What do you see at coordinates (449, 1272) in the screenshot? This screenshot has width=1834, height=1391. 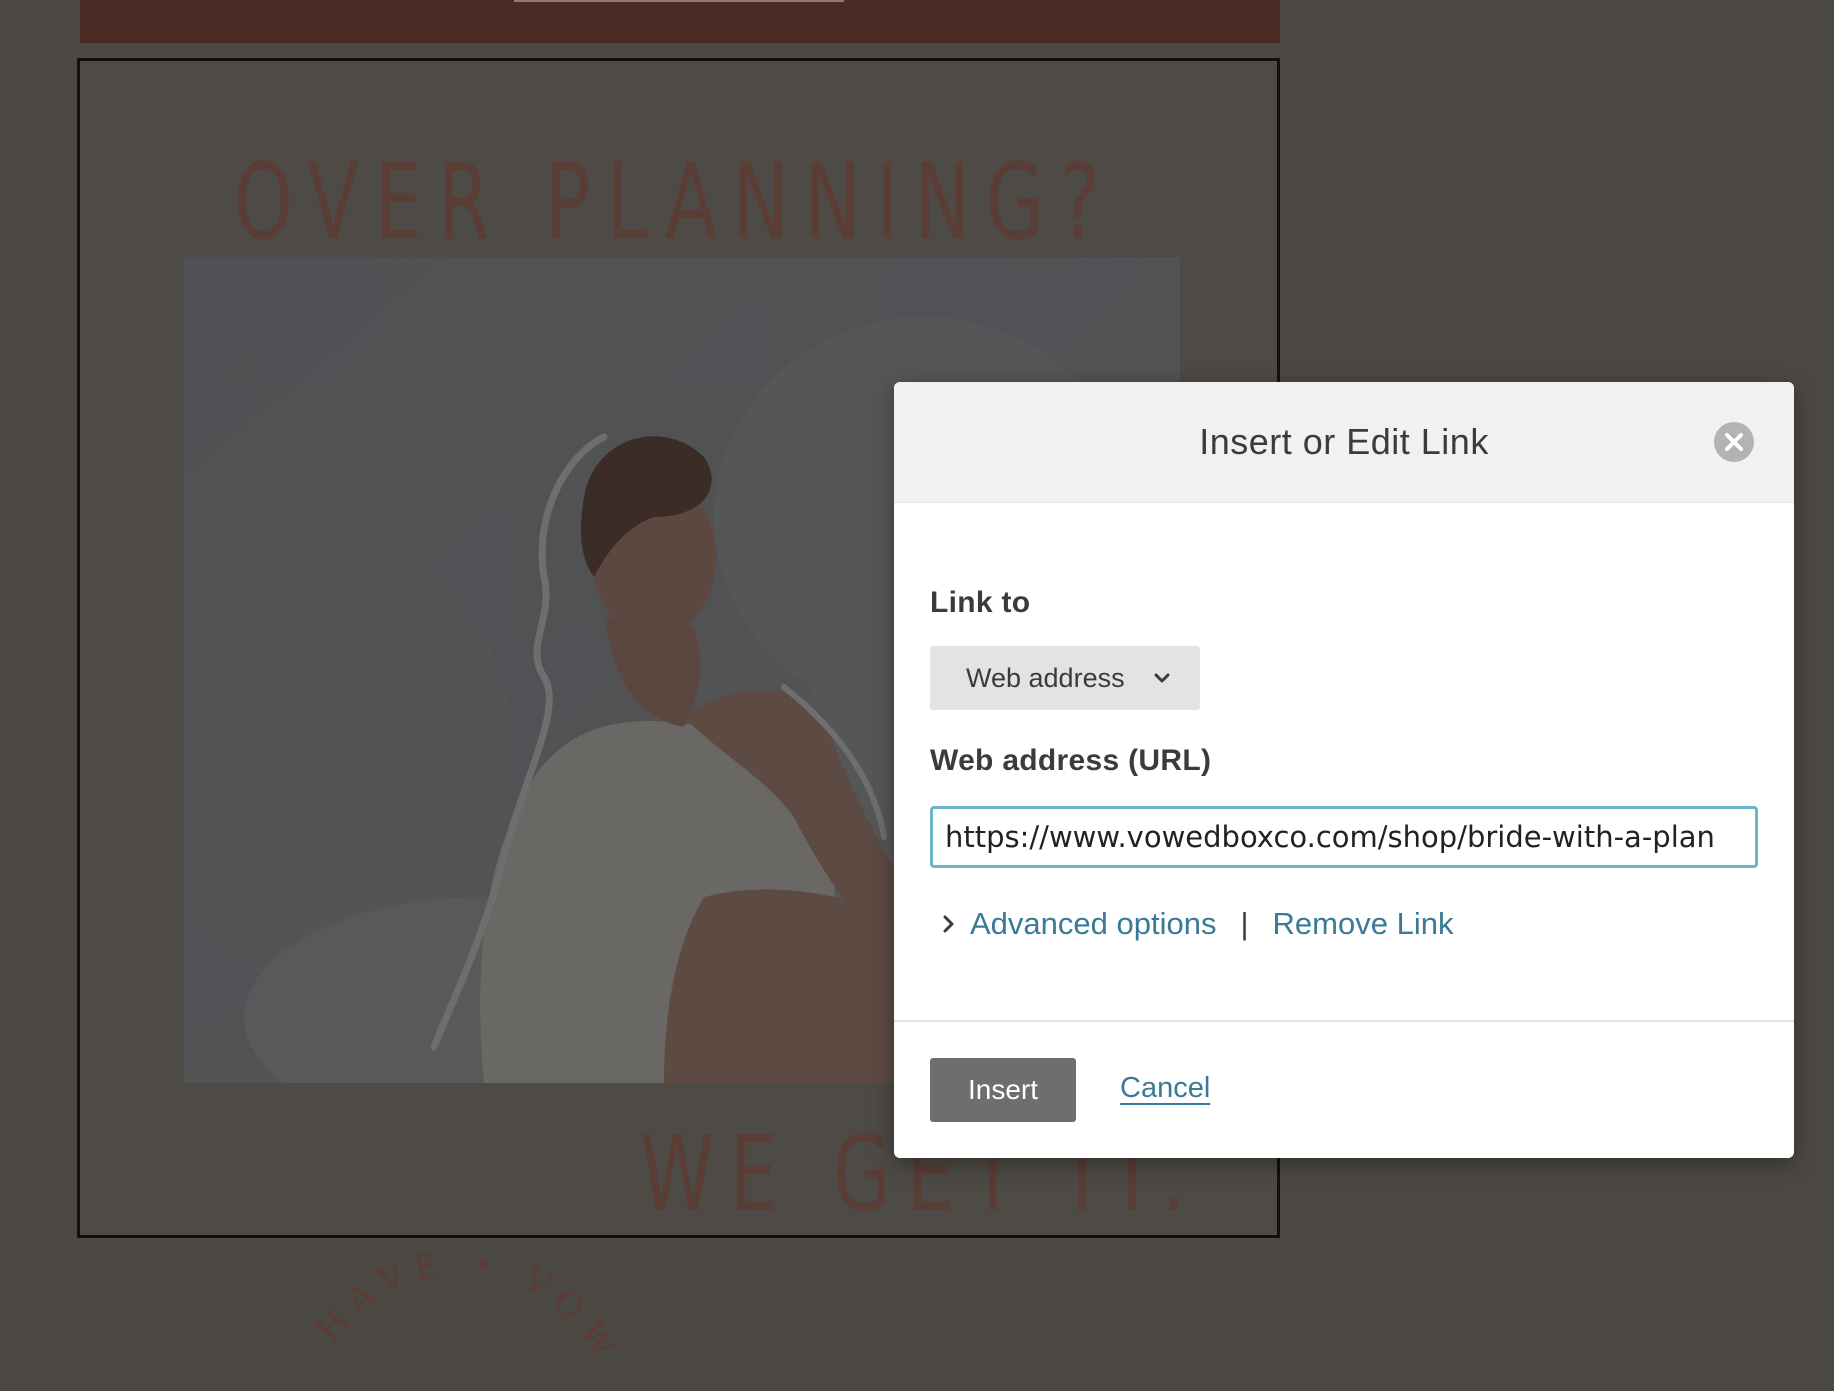 I see `seal-text: HAVE • VOWED` at bounding box center [449, 1272].